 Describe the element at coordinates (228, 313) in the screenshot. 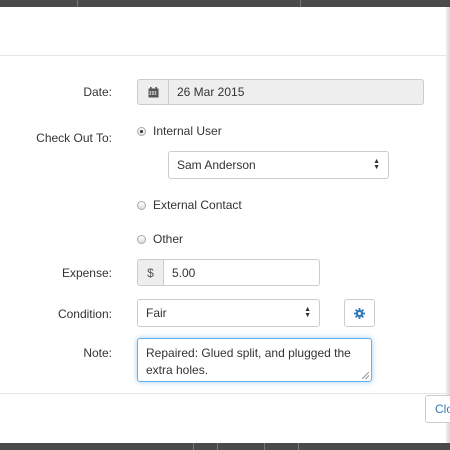

I see `condition-select: Fair ▲ ▼` at that location.